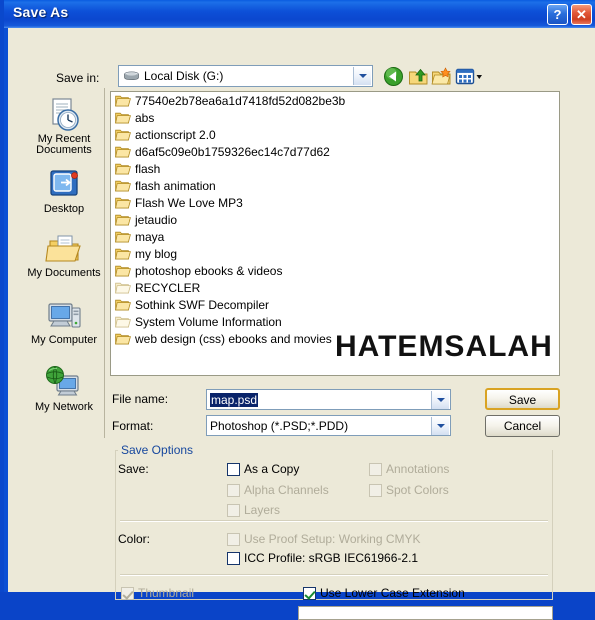 The width and height of the screenshot is (595, 620). Describe the element at coordinates (232, 151) in the screenshot. I see `file-list-item-label: d6af5c09e0b1759326ec14c7d77d62` at that location.